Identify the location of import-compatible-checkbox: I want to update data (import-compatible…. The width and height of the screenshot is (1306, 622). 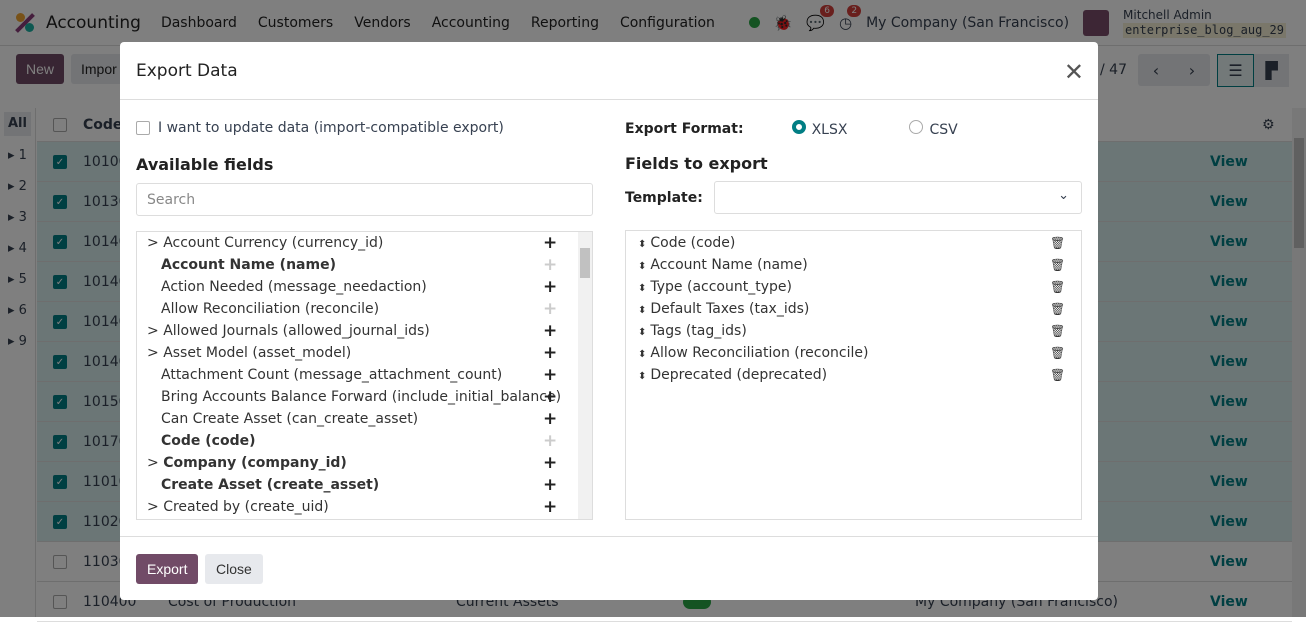
(320, 128).